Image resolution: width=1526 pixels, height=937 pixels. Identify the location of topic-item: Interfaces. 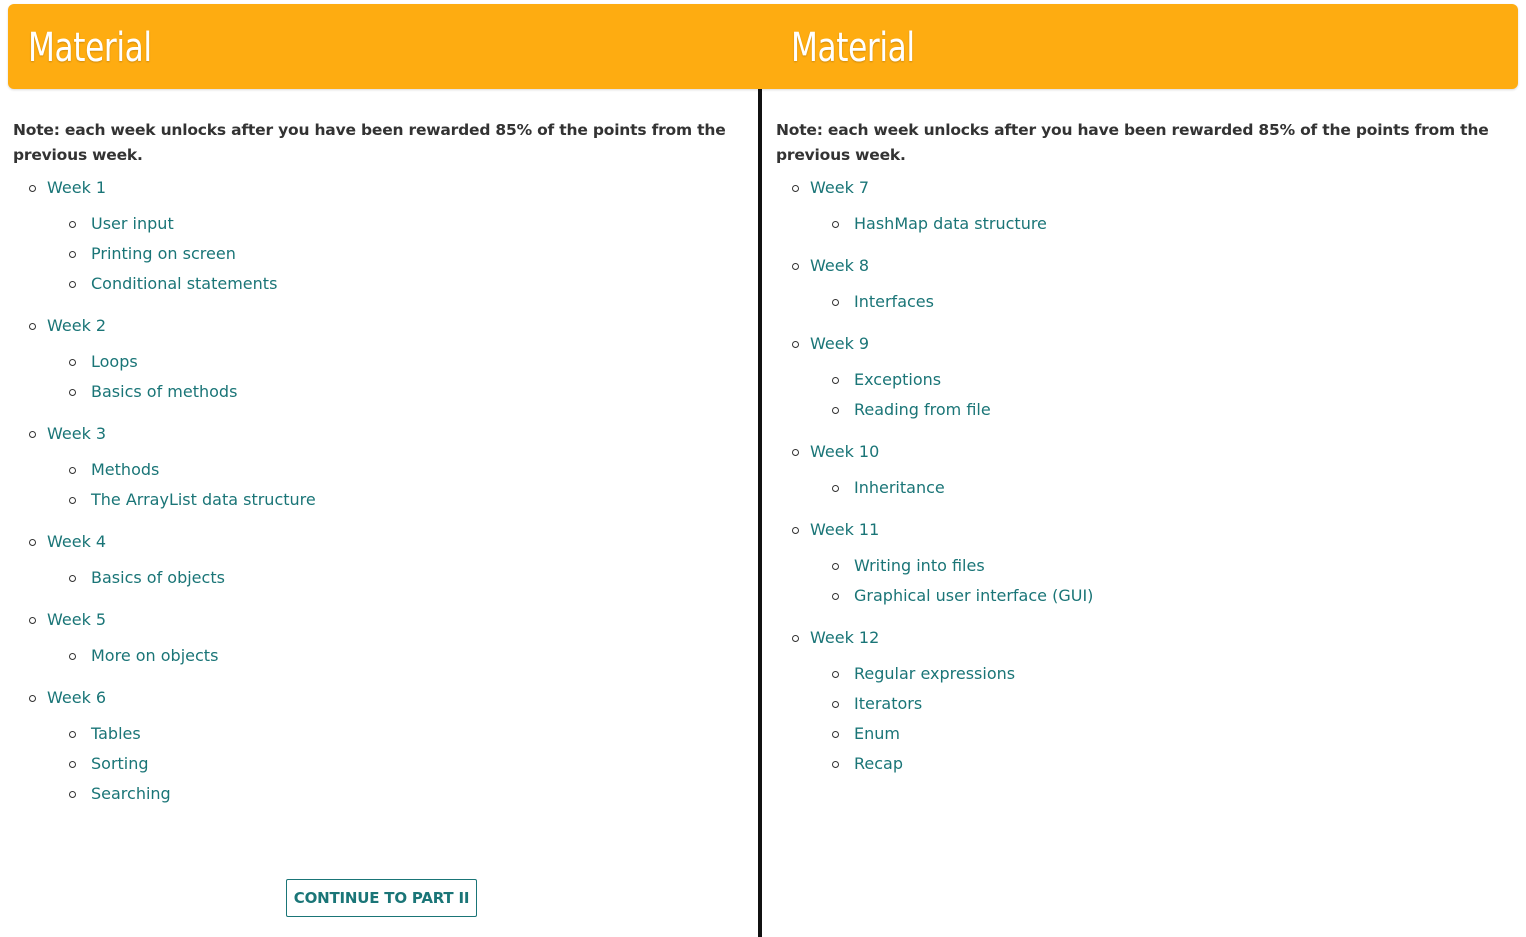
(1163, 305).